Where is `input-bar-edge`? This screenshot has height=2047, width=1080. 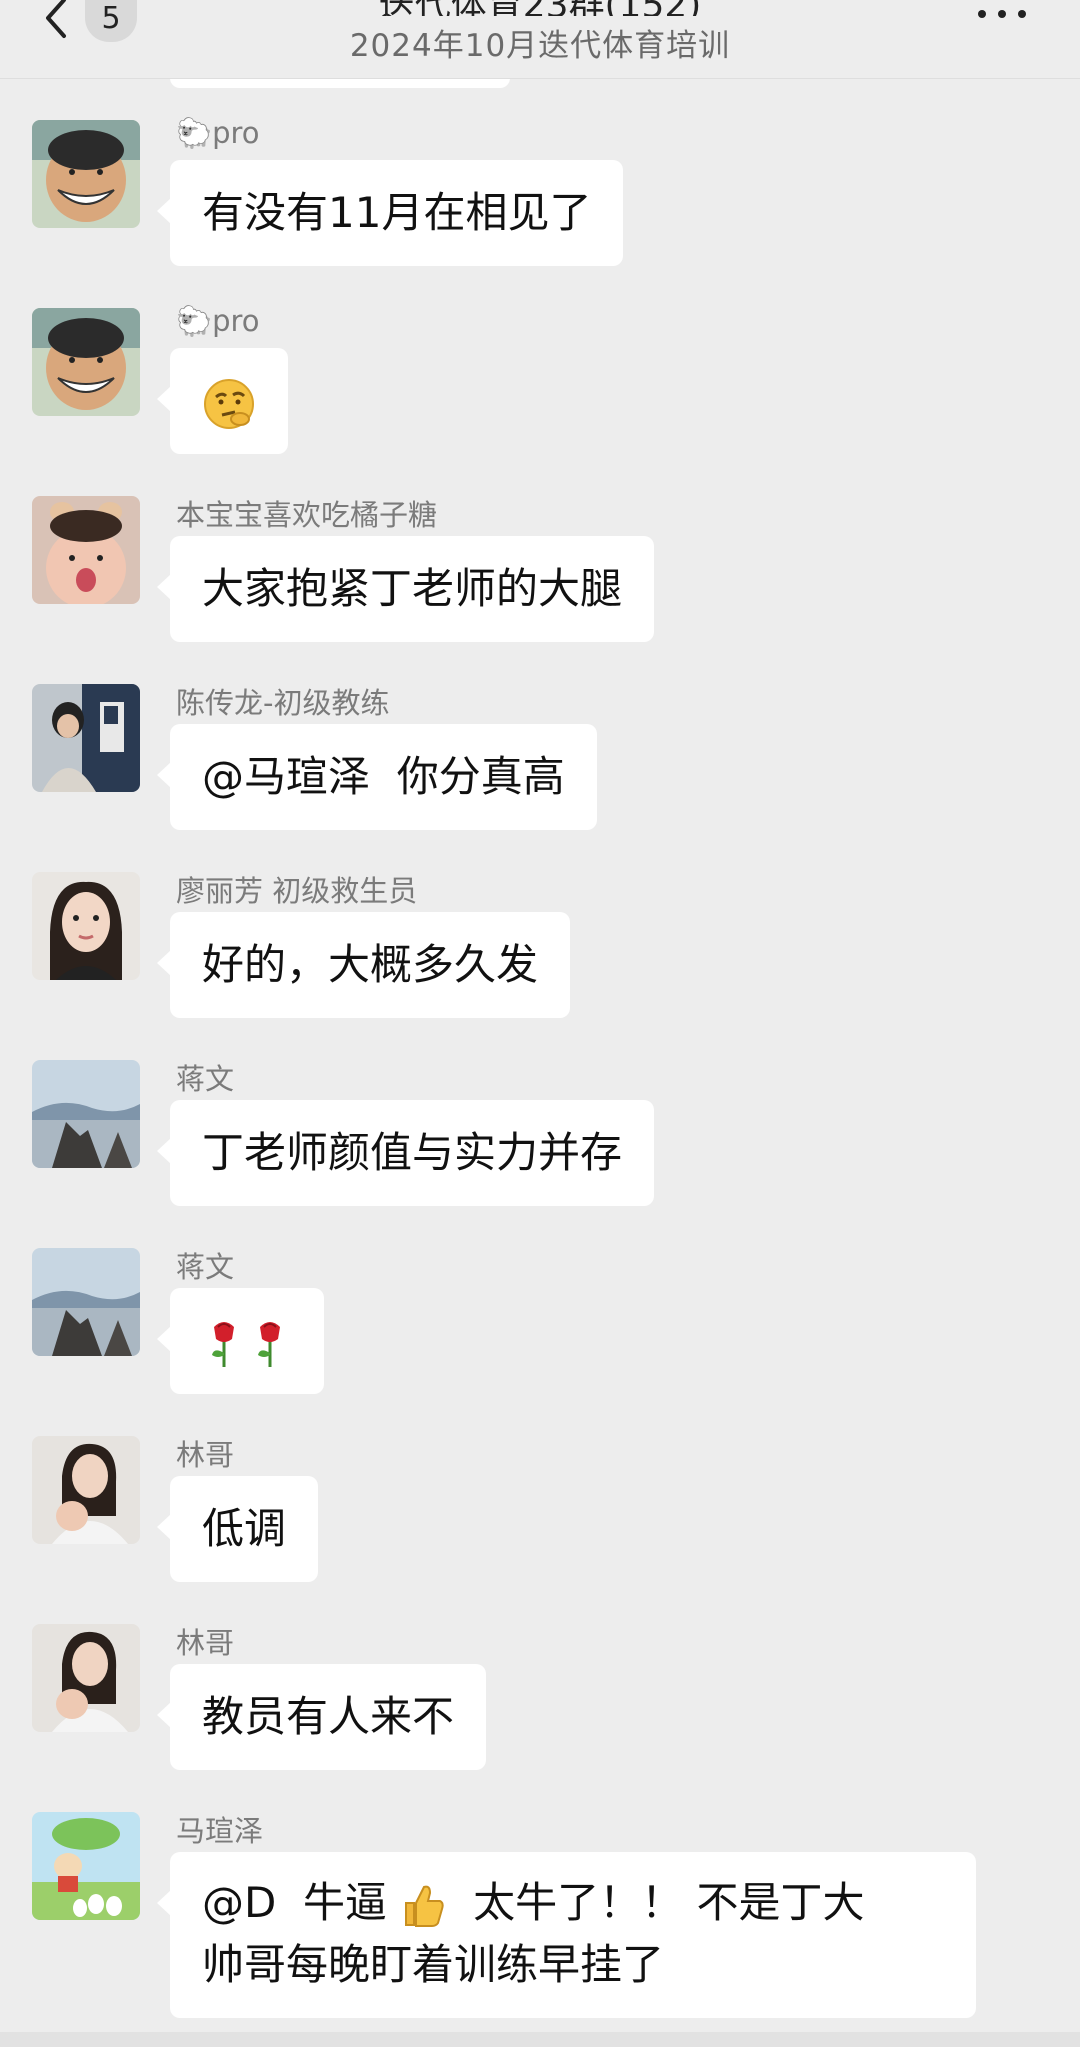
input-bar-edge is located at coordinates (540, 2039).